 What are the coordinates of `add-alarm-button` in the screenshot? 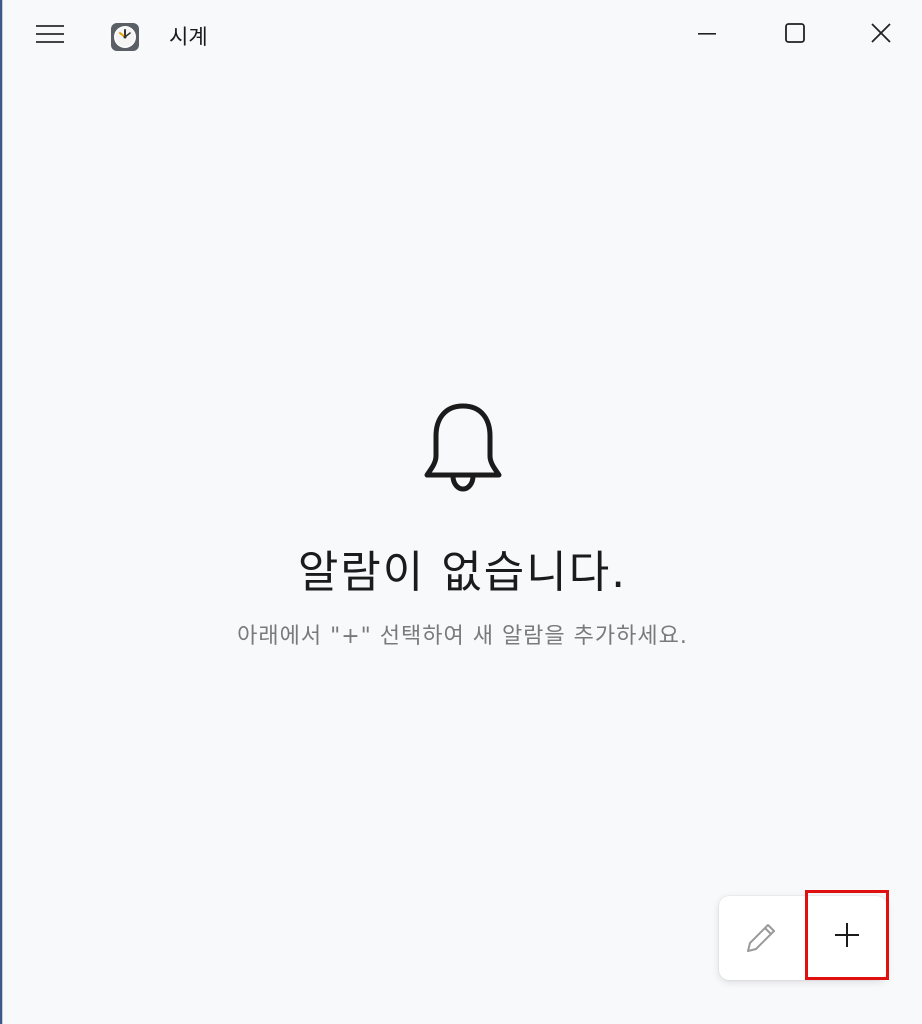 It's located at (847, 935).